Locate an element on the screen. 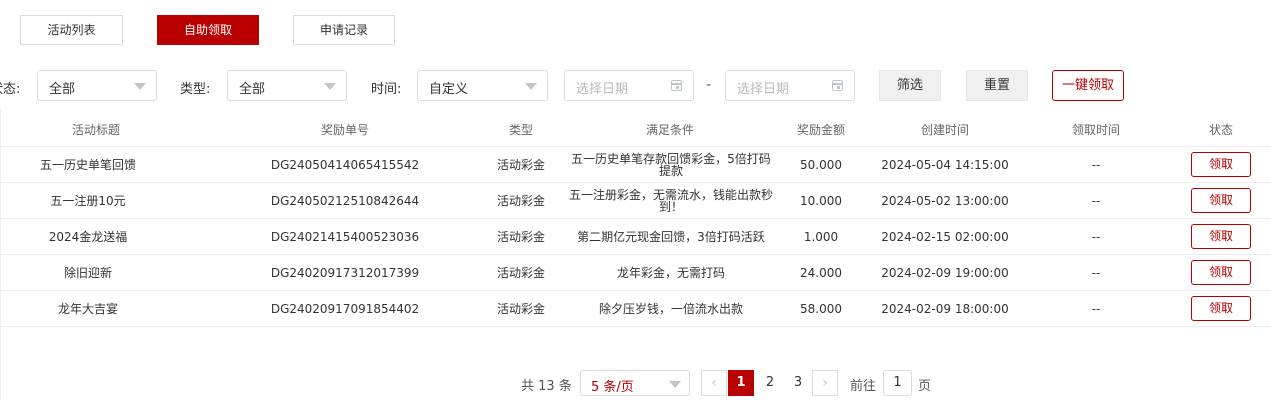 This screenshot has height=402, width=1271. status-filter-label: 状态: is located at coordinates (10, 89).